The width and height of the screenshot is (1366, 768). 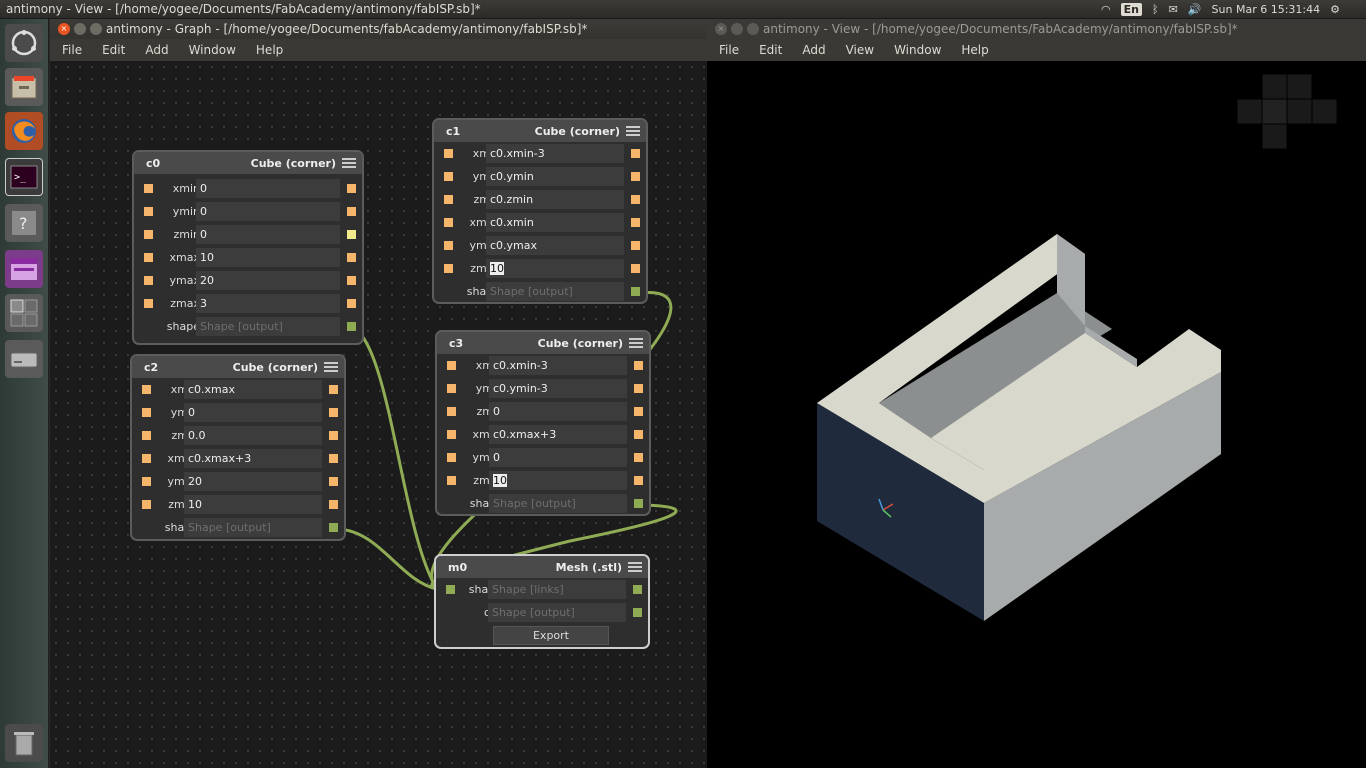 What do you see at coordinates (450, 589) in the screenshot?
I see `shape-input-port` at bounding box center [450, 589].